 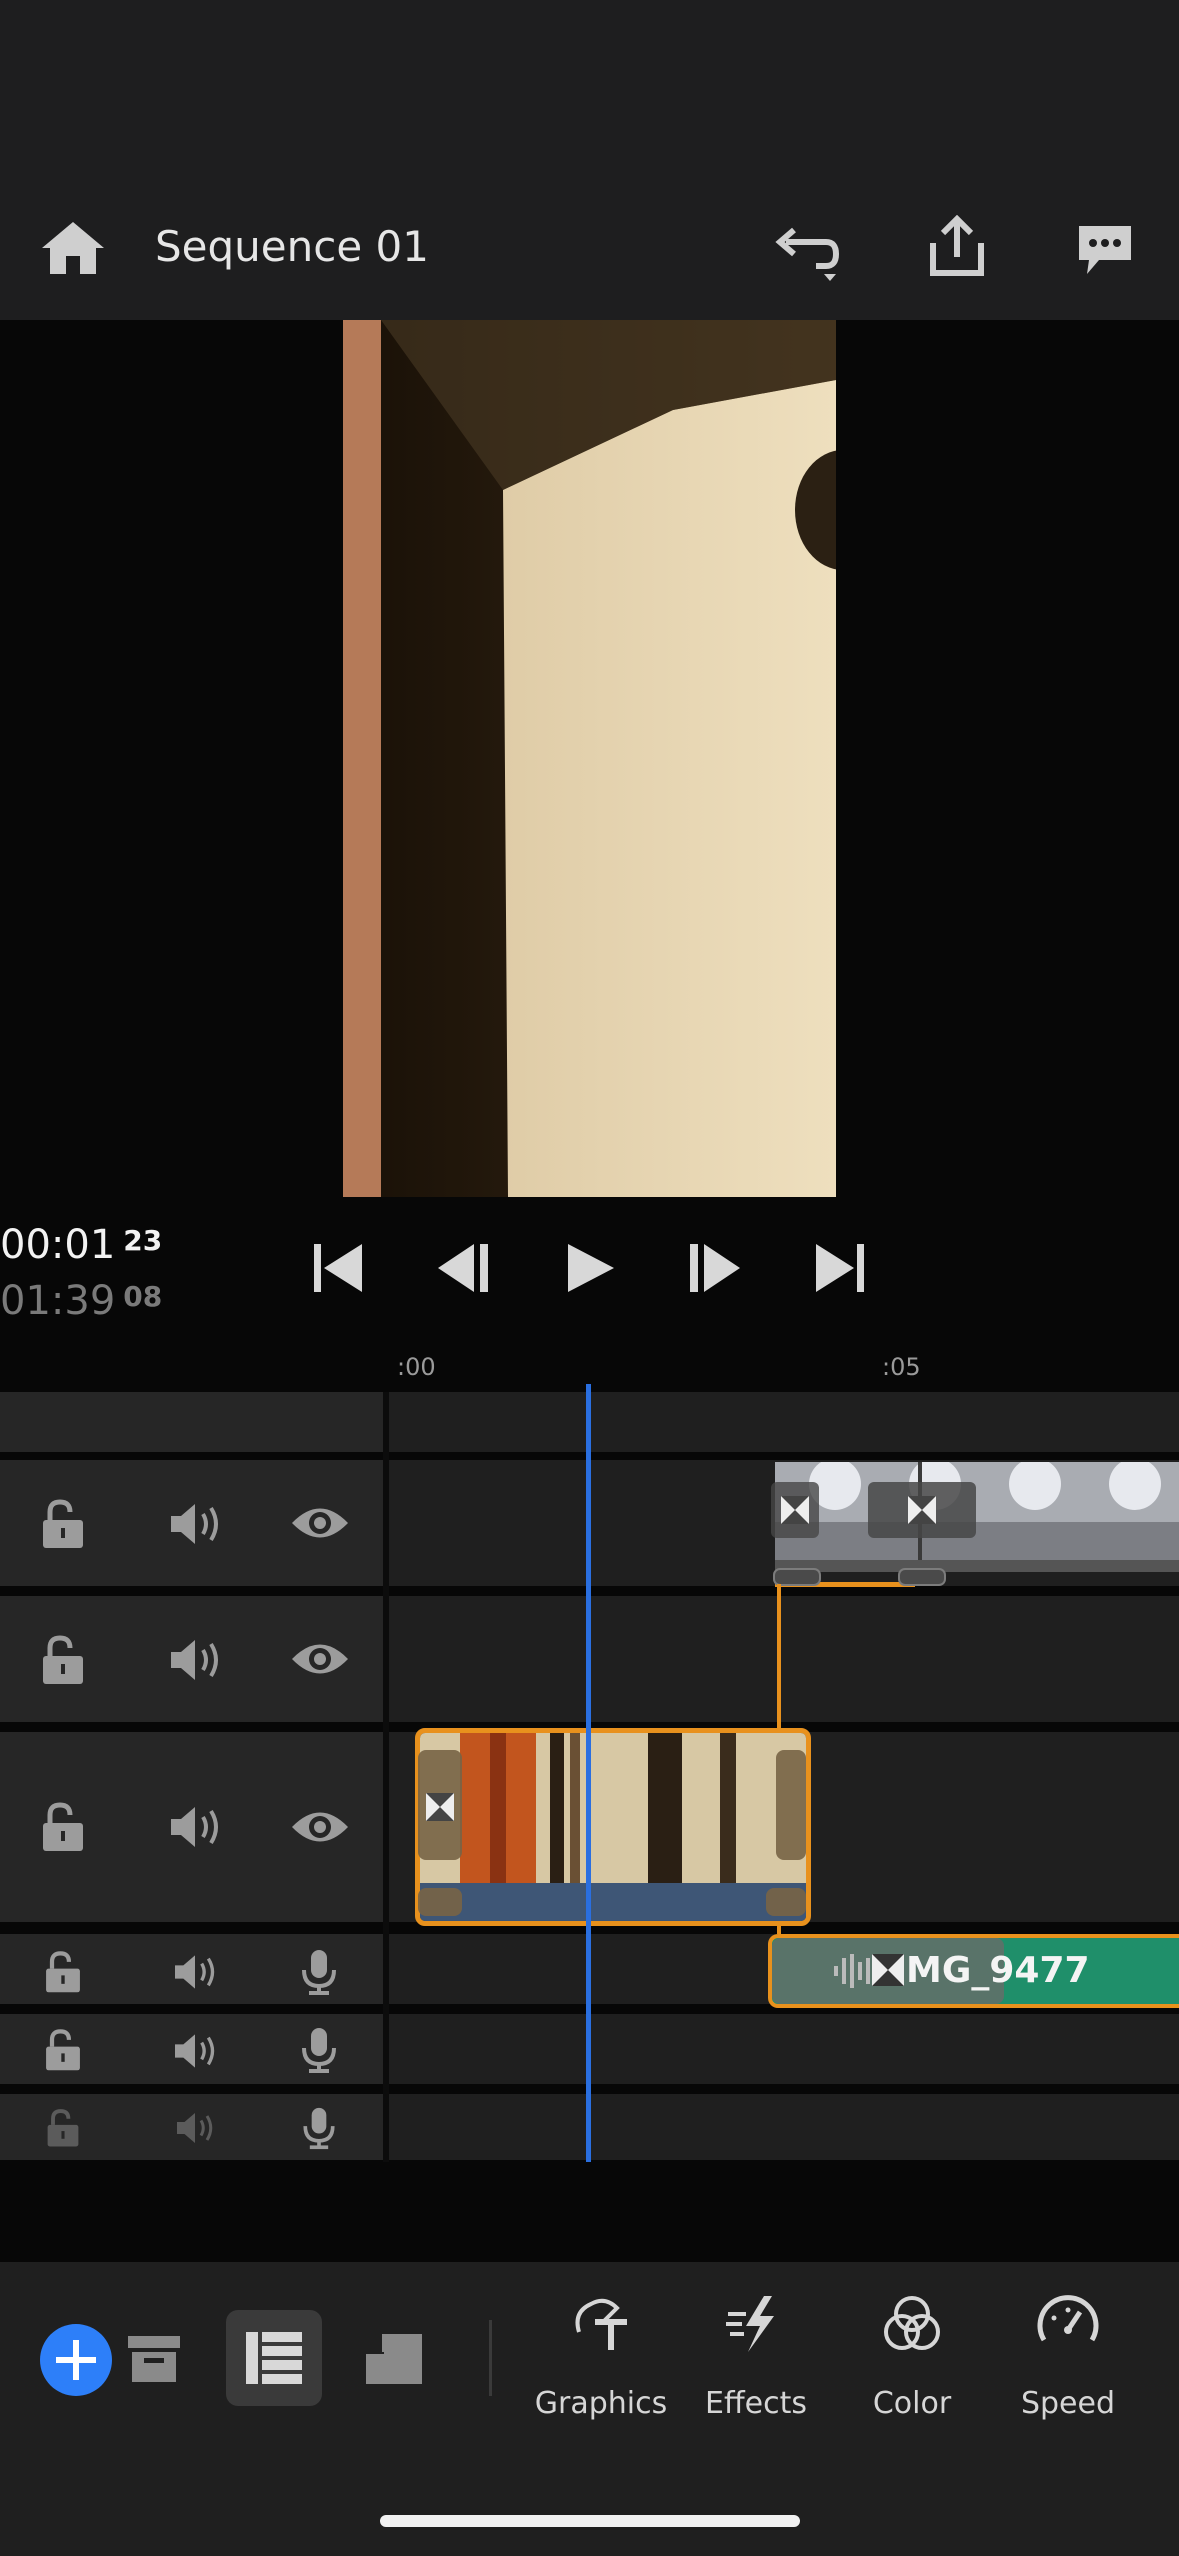 What do you see at coordinates (1068, 2324) in the screenshot?
I see `speed-icon` at bounding box center [1068, 2324].